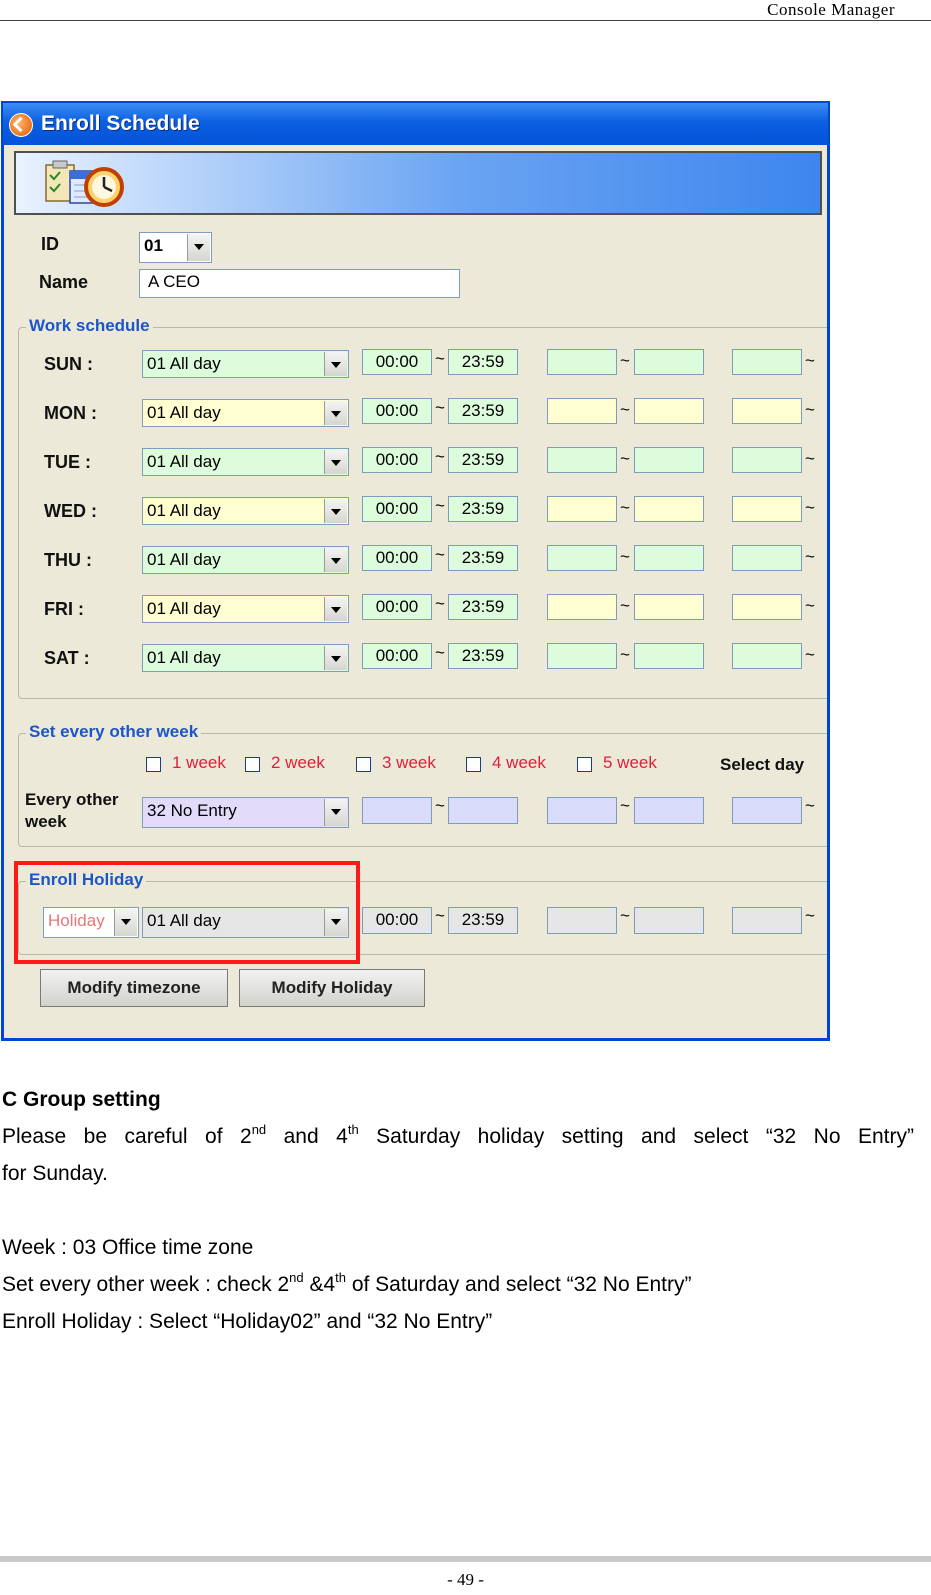 The image size is (931, 1595). What do you see at coordinates (199, 762) in the screenshot?
I see `week-checkbox-label: 1 week` at bounding box center [199, 762].